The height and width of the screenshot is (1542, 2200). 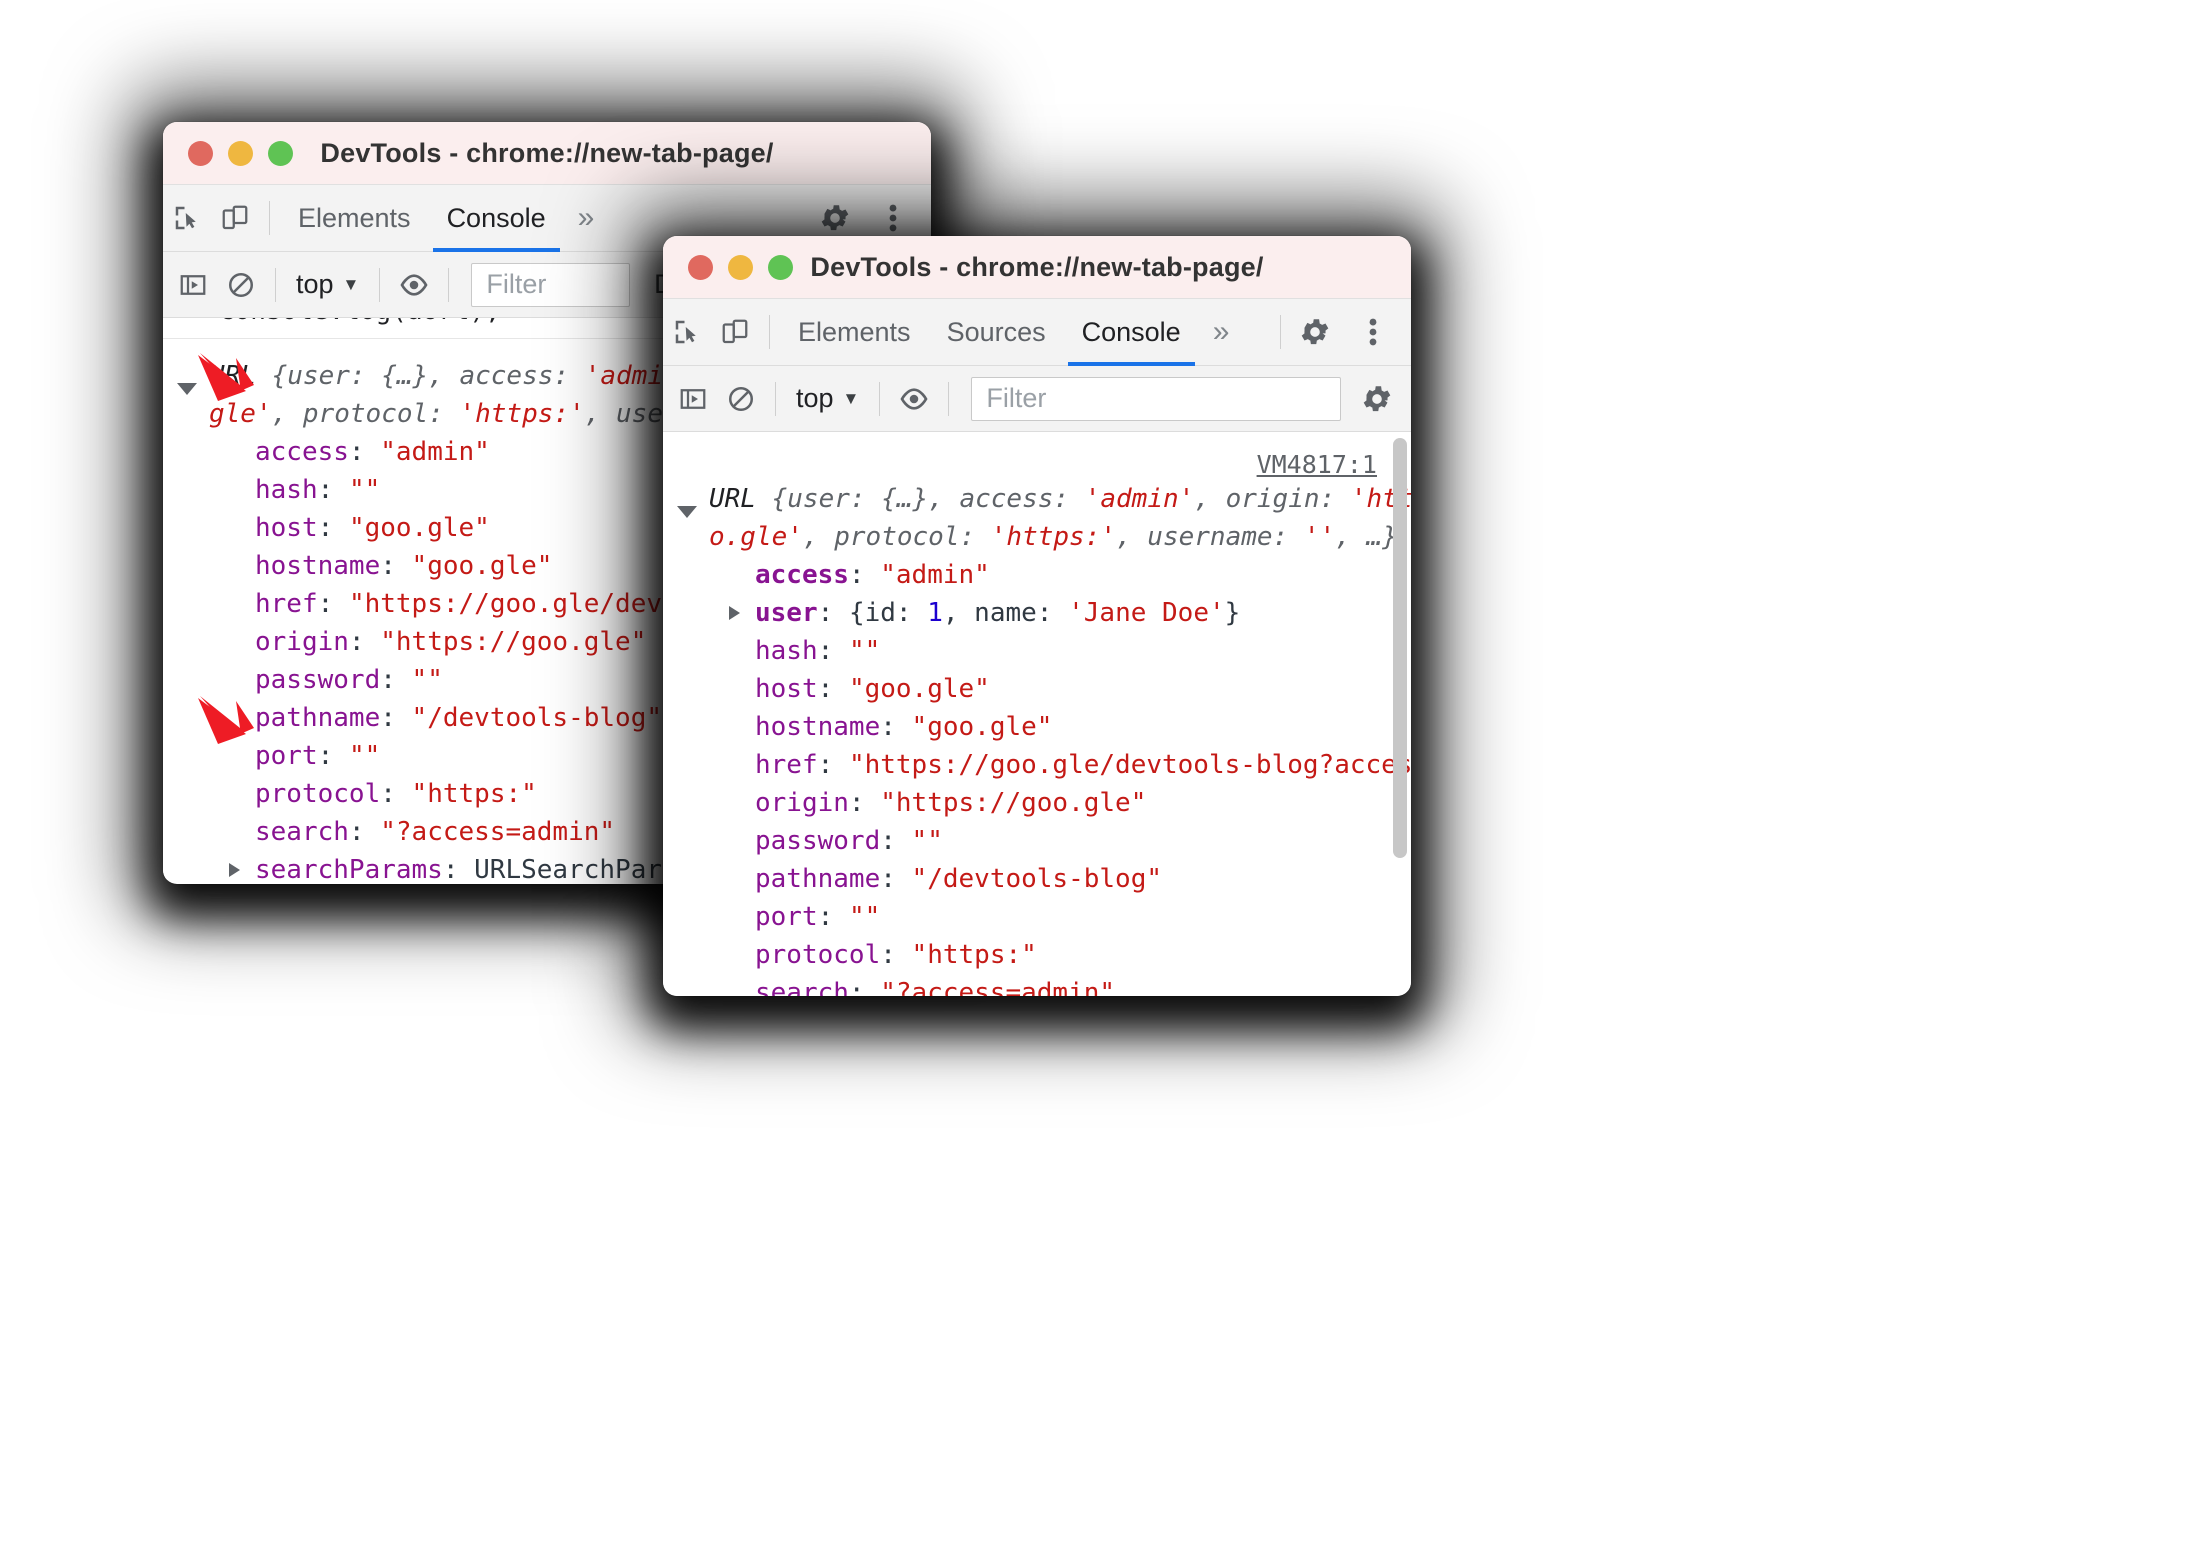 I want to click on property-row: protocol: "https:", so click(x=1037, y=955).